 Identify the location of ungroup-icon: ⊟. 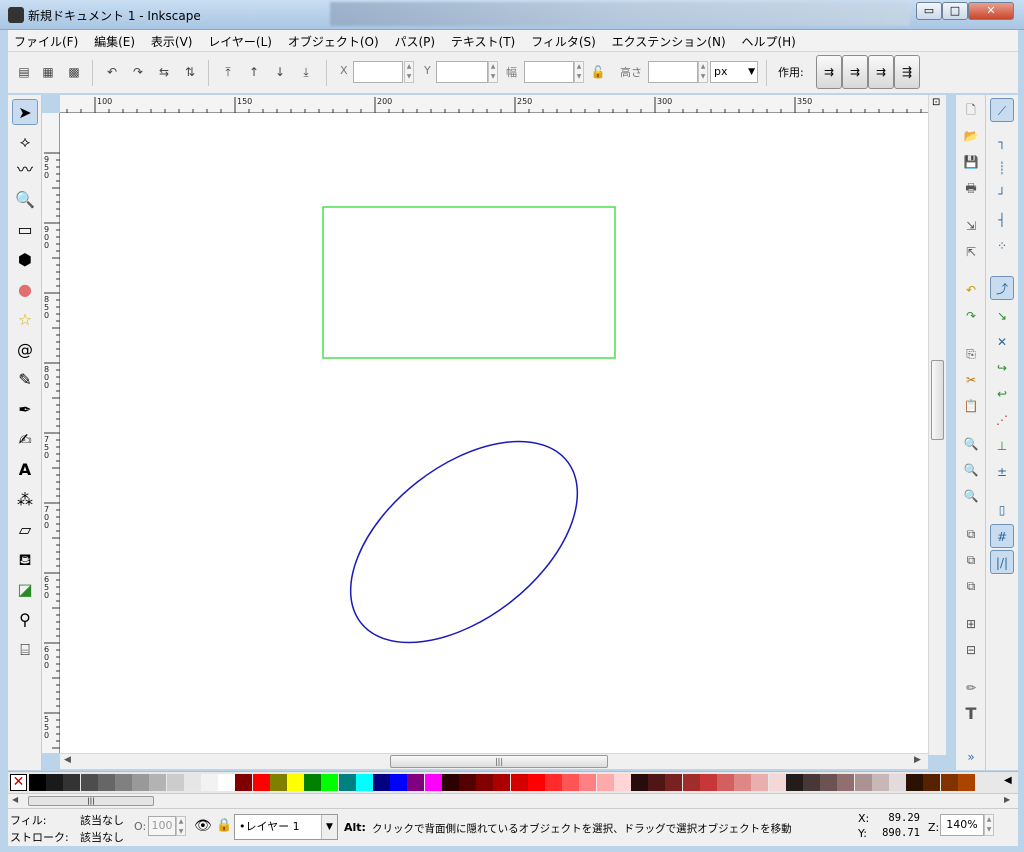
(971, 650).